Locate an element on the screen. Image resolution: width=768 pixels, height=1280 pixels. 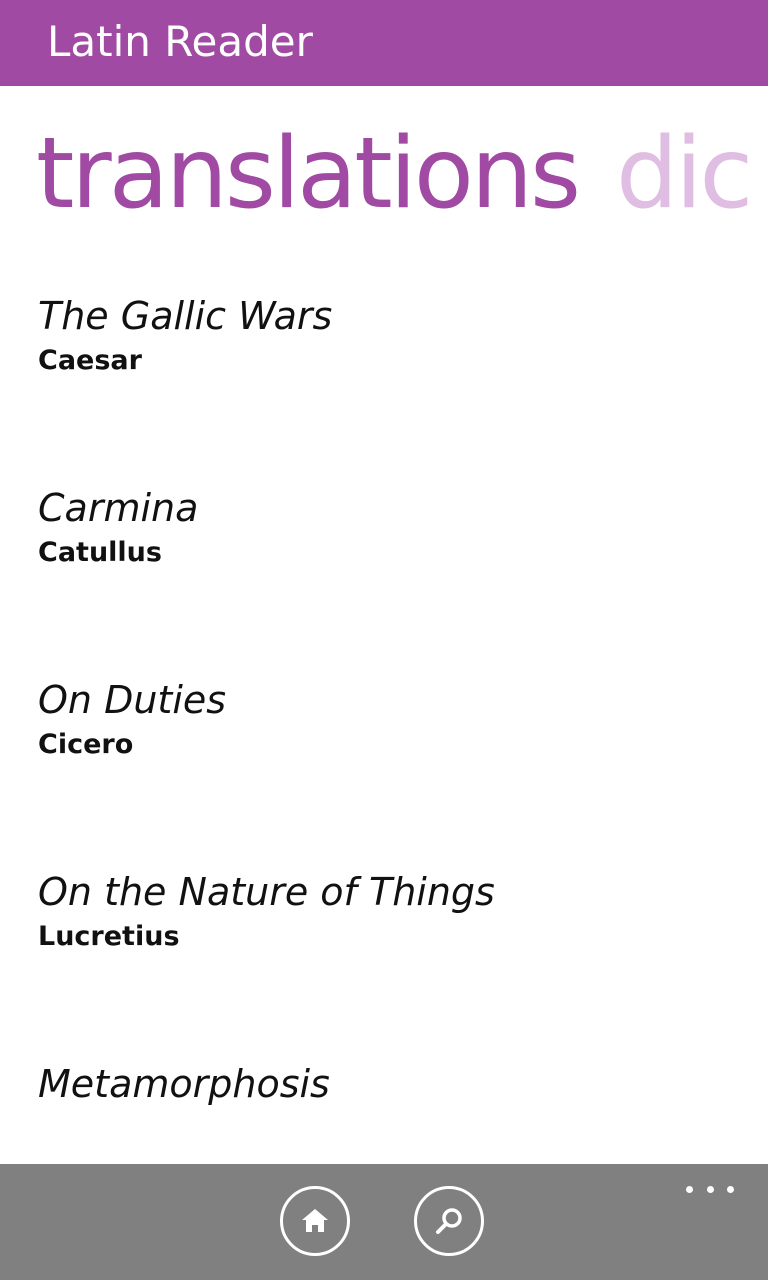
search-button is located at coordinates (449, 1221).